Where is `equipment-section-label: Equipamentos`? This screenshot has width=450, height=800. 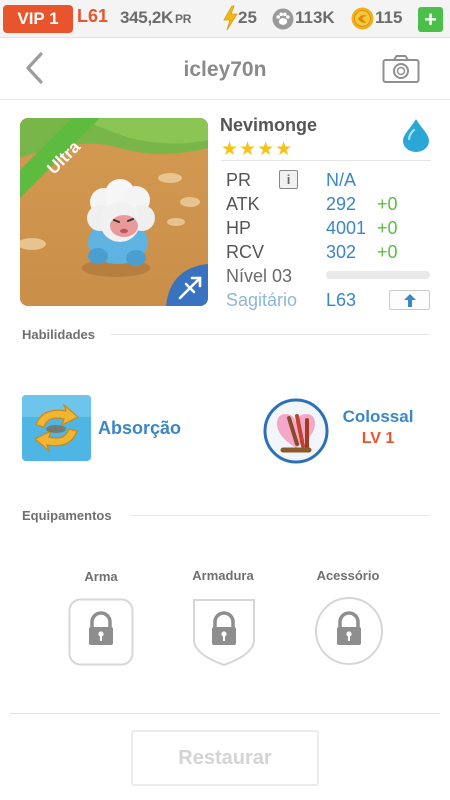
equipment-section-label: Equipamentos is located at coordinates (67, 515).